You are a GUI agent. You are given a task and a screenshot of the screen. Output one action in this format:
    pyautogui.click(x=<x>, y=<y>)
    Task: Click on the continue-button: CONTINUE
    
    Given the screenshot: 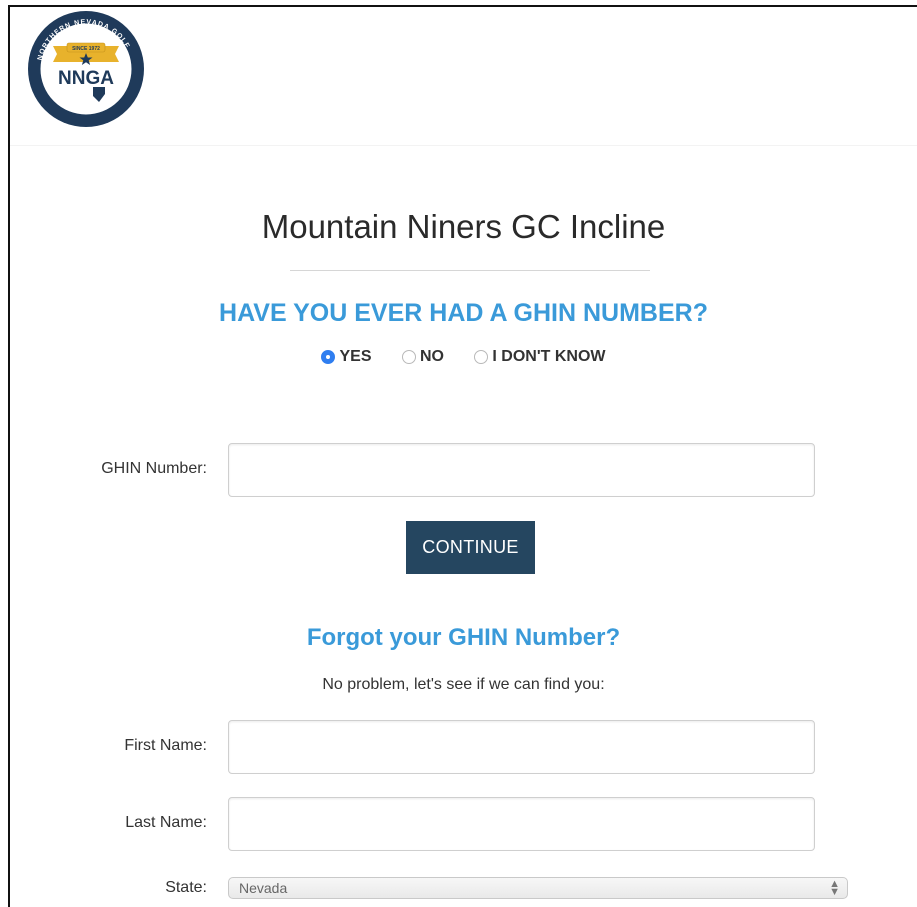 What is the action you would take?
    pyautogui.click(x=470, y=547)
    